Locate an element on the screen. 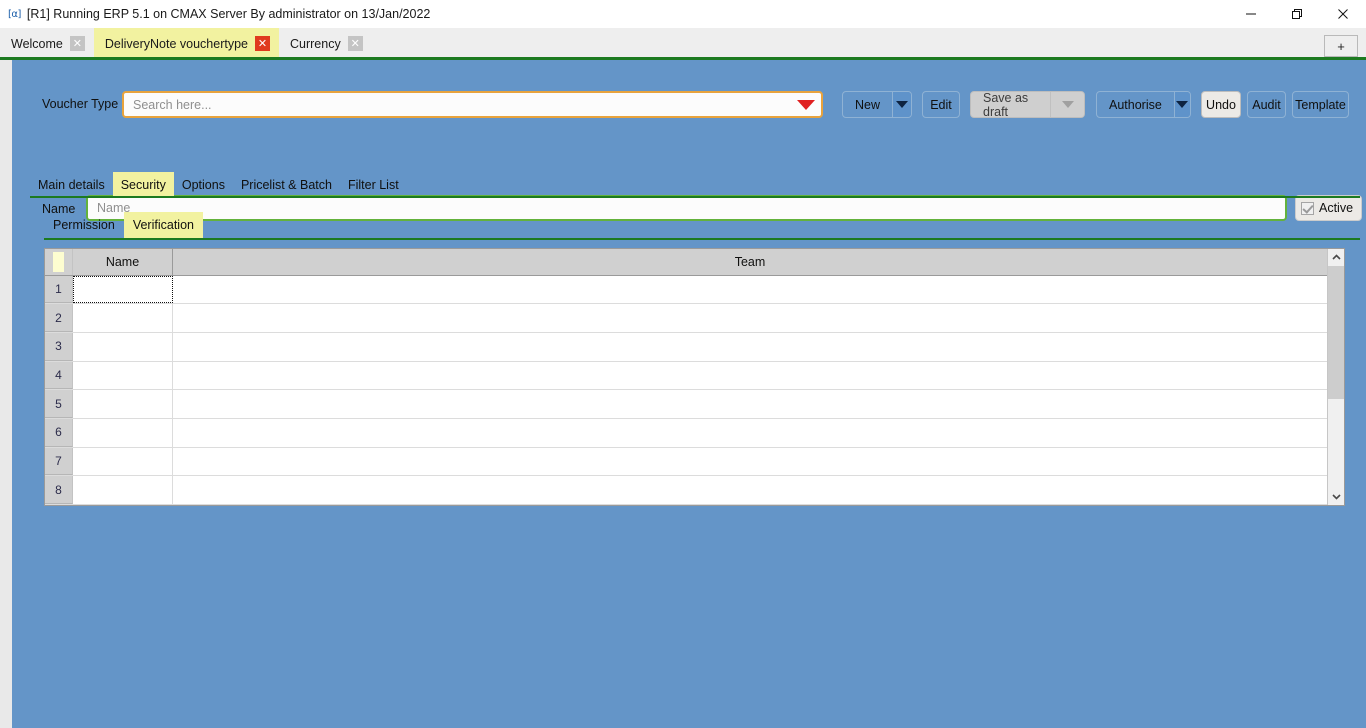 This screenshot has width=1366, height=728. undo-button-label: Undo is located at coordinates (1221, 104).